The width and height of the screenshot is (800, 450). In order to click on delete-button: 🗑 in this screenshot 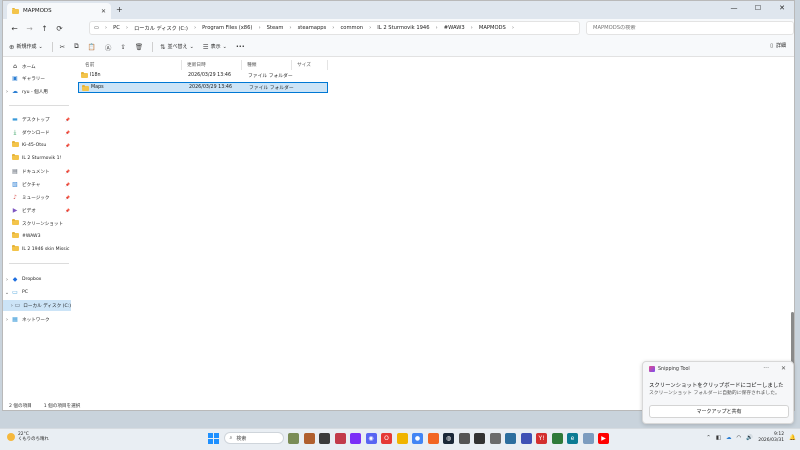, I will do `click(139, 47)`.